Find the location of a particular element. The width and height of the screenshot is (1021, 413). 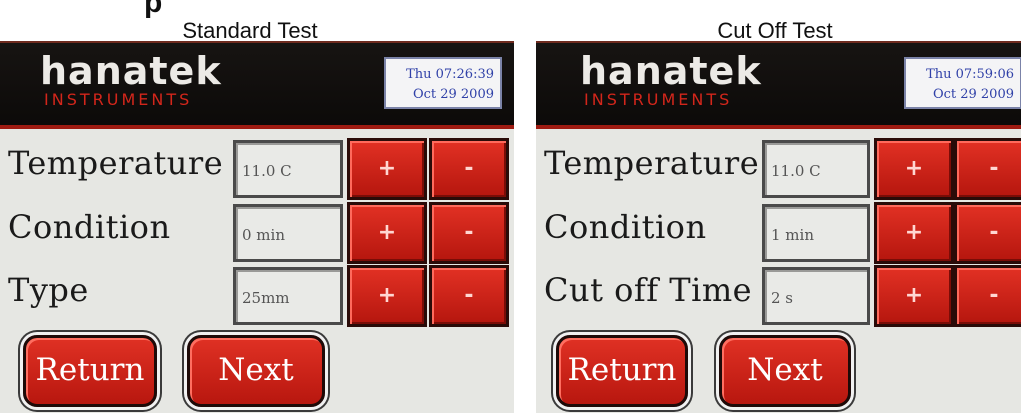

type-label: Type is located at coordinates (48, 290).